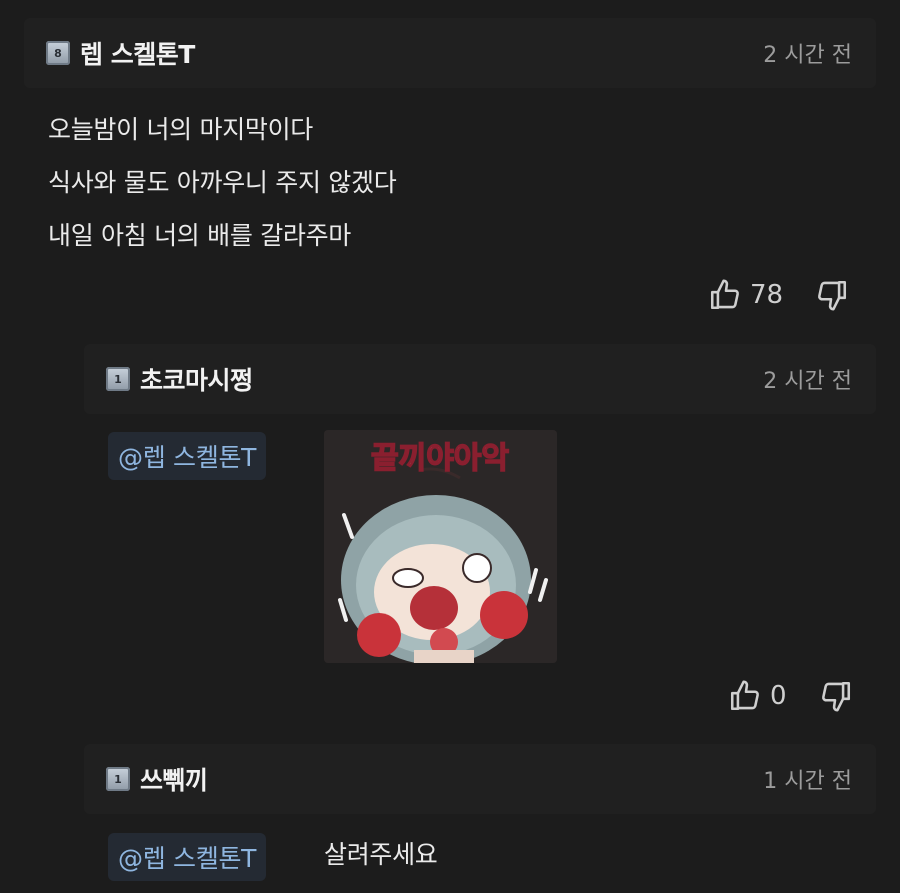 The width and height of the screenshot is (900, 893). I want to click on comment-line: 식사와 물도 아까우니 주지 않겠다, so click(222, 182).